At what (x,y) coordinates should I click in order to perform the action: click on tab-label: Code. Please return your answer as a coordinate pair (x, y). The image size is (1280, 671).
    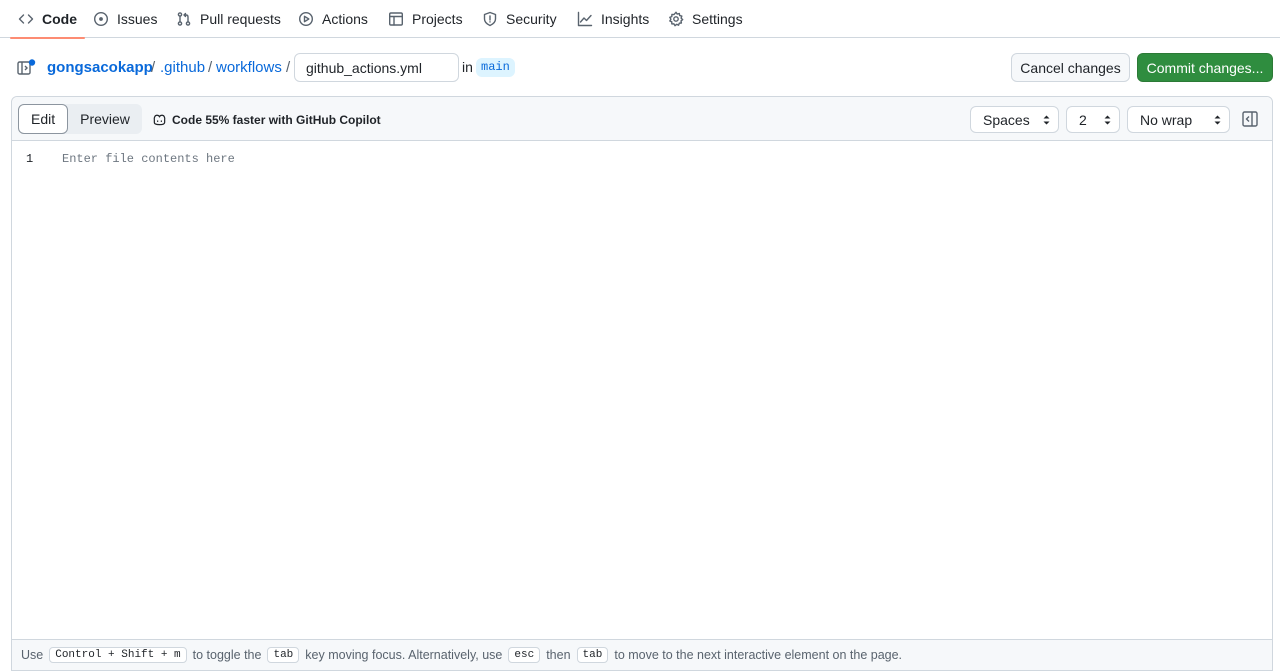
    Looking at the image, I should click on (59, 19).